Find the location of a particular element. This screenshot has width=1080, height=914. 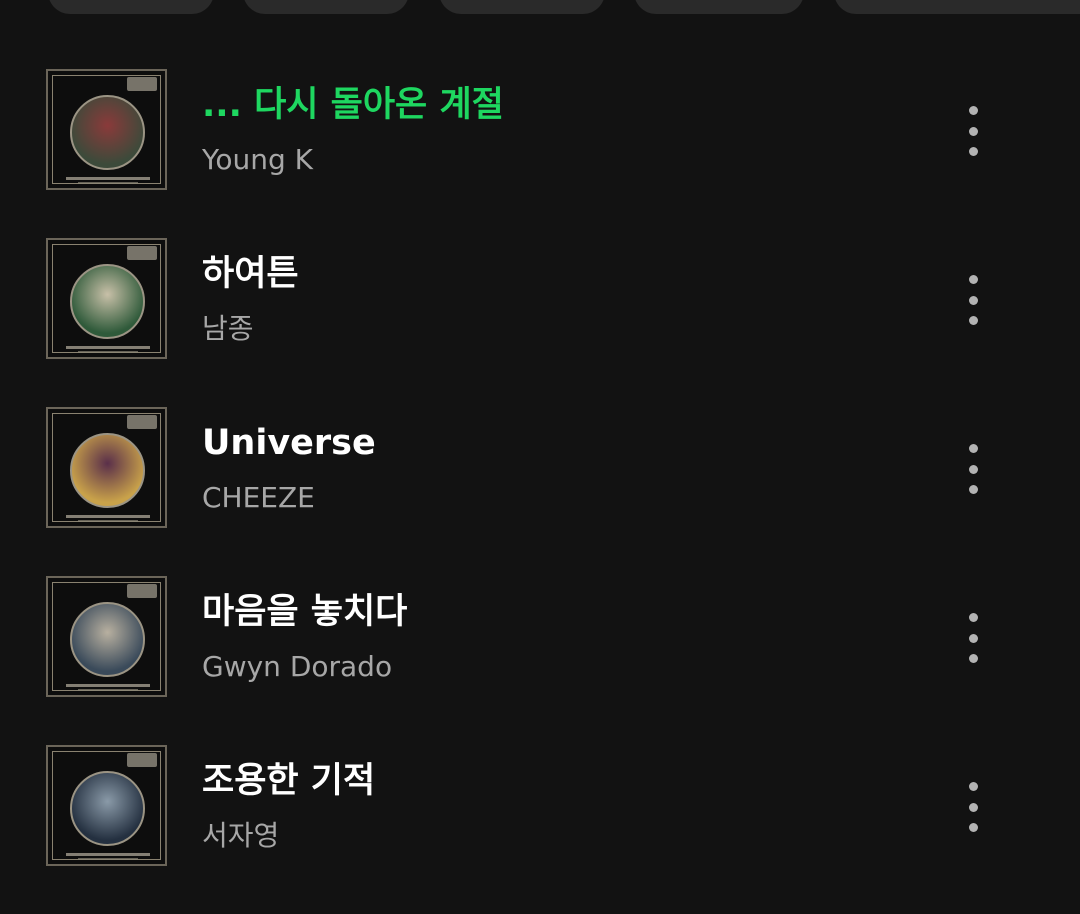

track-artist: 서자영 is located at coordinates (241, 835).